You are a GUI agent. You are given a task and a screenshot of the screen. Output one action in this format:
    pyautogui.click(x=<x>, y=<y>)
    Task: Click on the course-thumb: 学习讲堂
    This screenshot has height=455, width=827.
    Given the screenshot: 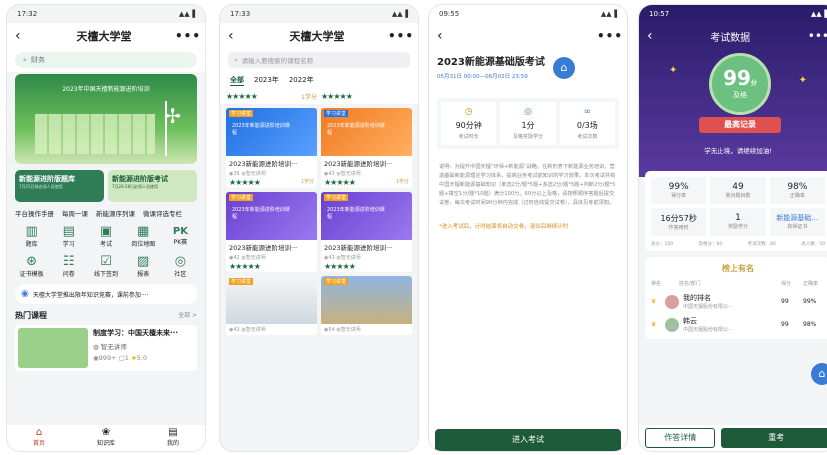 What is the action you would take?
    pyautogui.click(x=271, y=300)
    